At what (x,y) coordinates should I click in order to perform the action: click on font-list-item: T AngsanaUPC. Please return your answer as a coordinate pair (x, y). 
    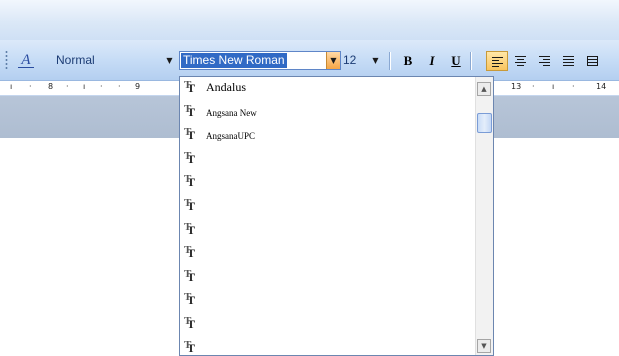
    Looking at the image, I should click on (328, 136).